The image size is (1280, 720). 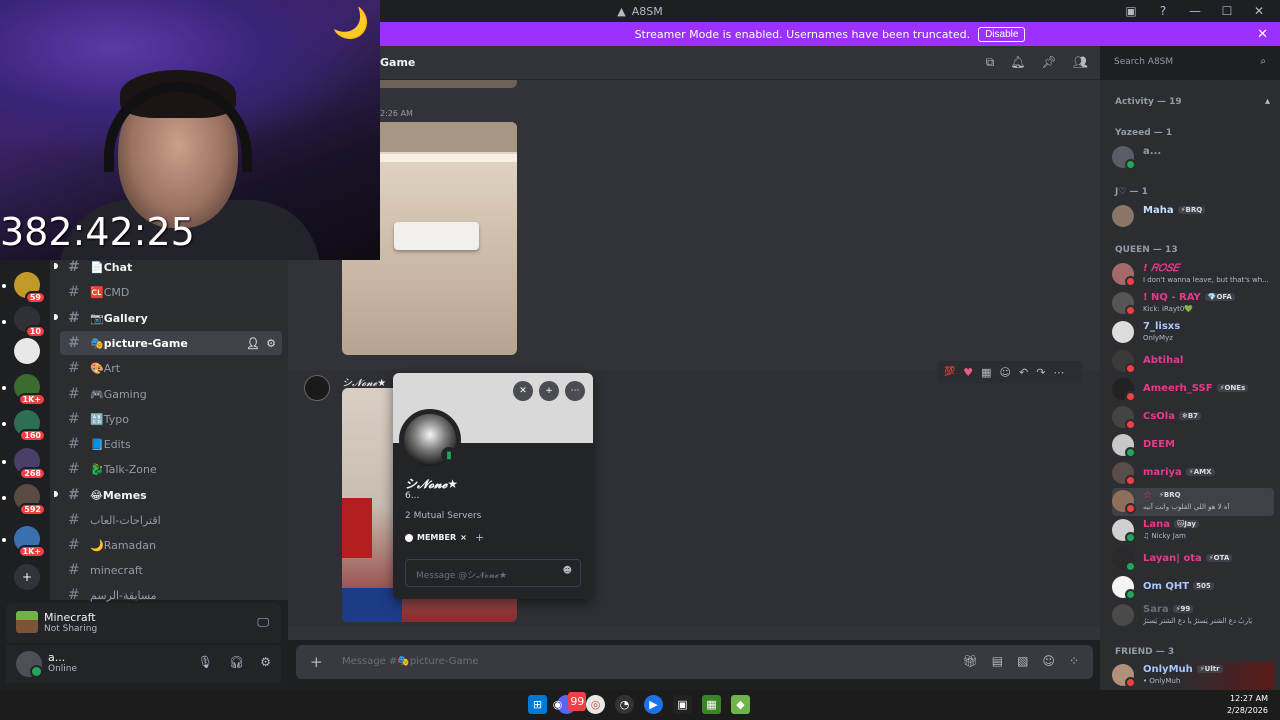 What do you see at coordinates (171, 419) in the screenshot?
I see `channel-item: # 🔠Typo` at bounding box center [171, 419].